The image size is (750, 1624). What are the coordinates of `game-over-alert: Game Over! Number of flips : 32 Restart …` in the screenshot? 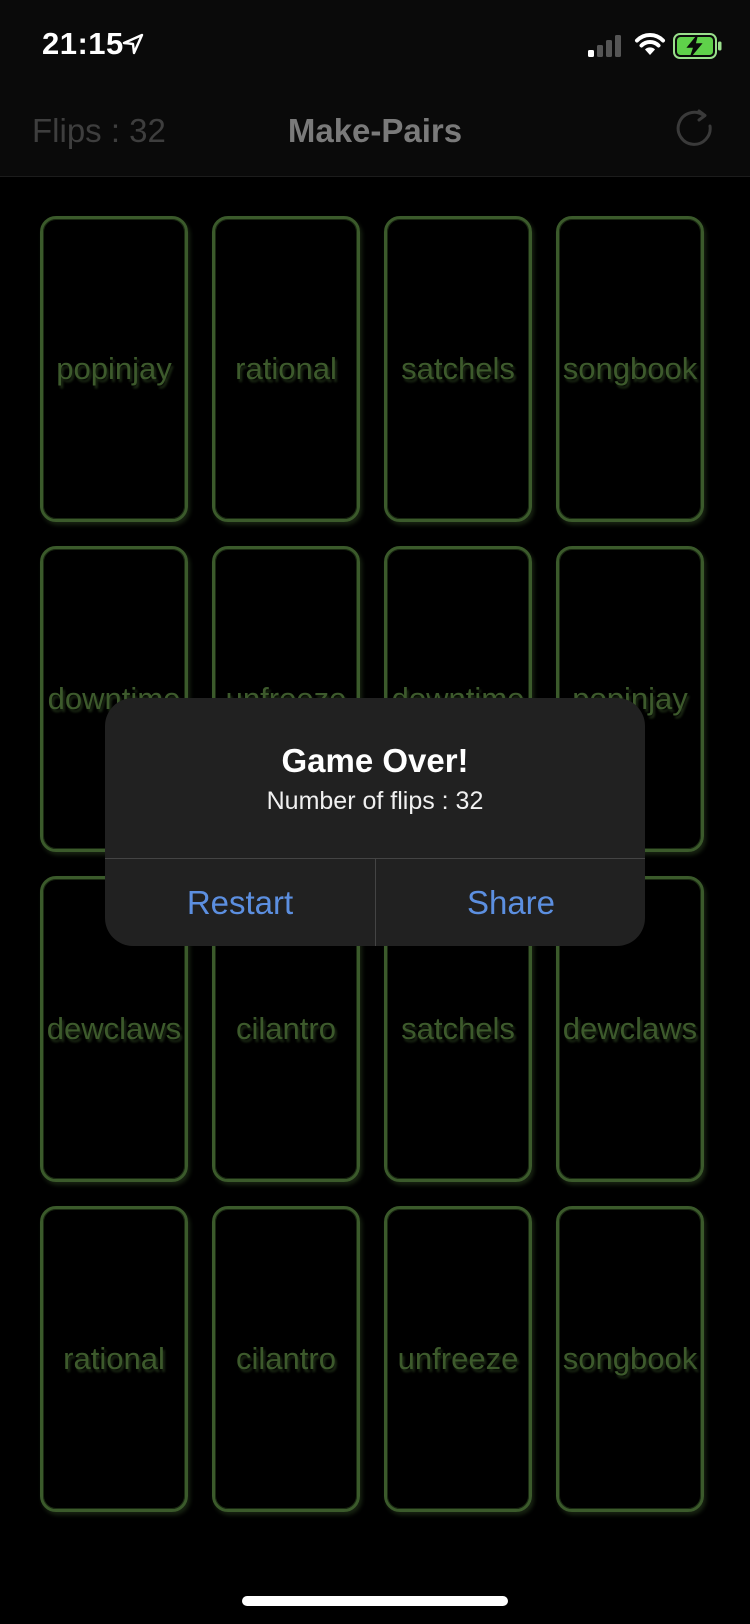 It's located at (375, 822).